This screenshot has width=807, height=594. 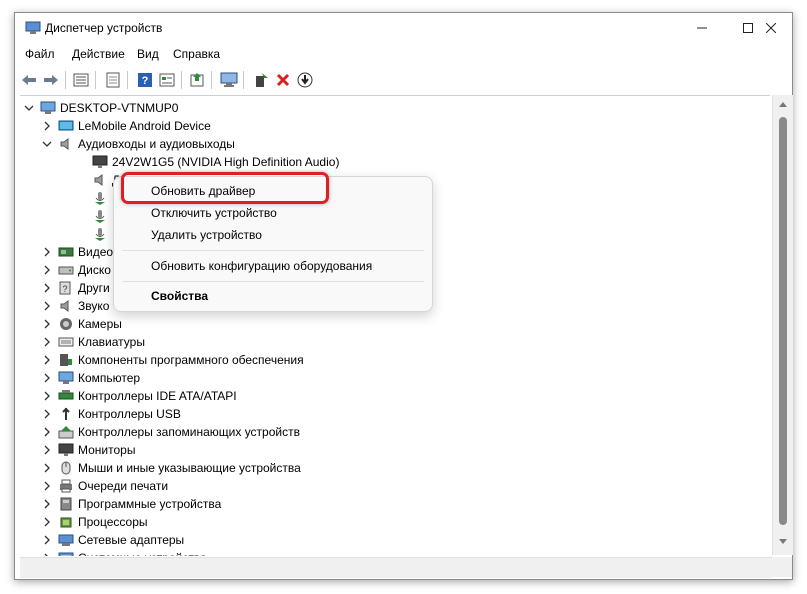 What do you see at coordinates (179, 296) in the screenshot?
I see `menu-properties: Свойства` at bounding box center [179, 296].